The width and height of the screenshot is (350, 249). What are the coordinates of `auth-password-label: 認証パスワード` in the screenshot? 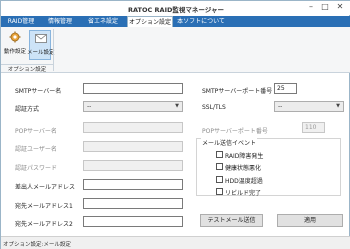 It's located at (36, 168).